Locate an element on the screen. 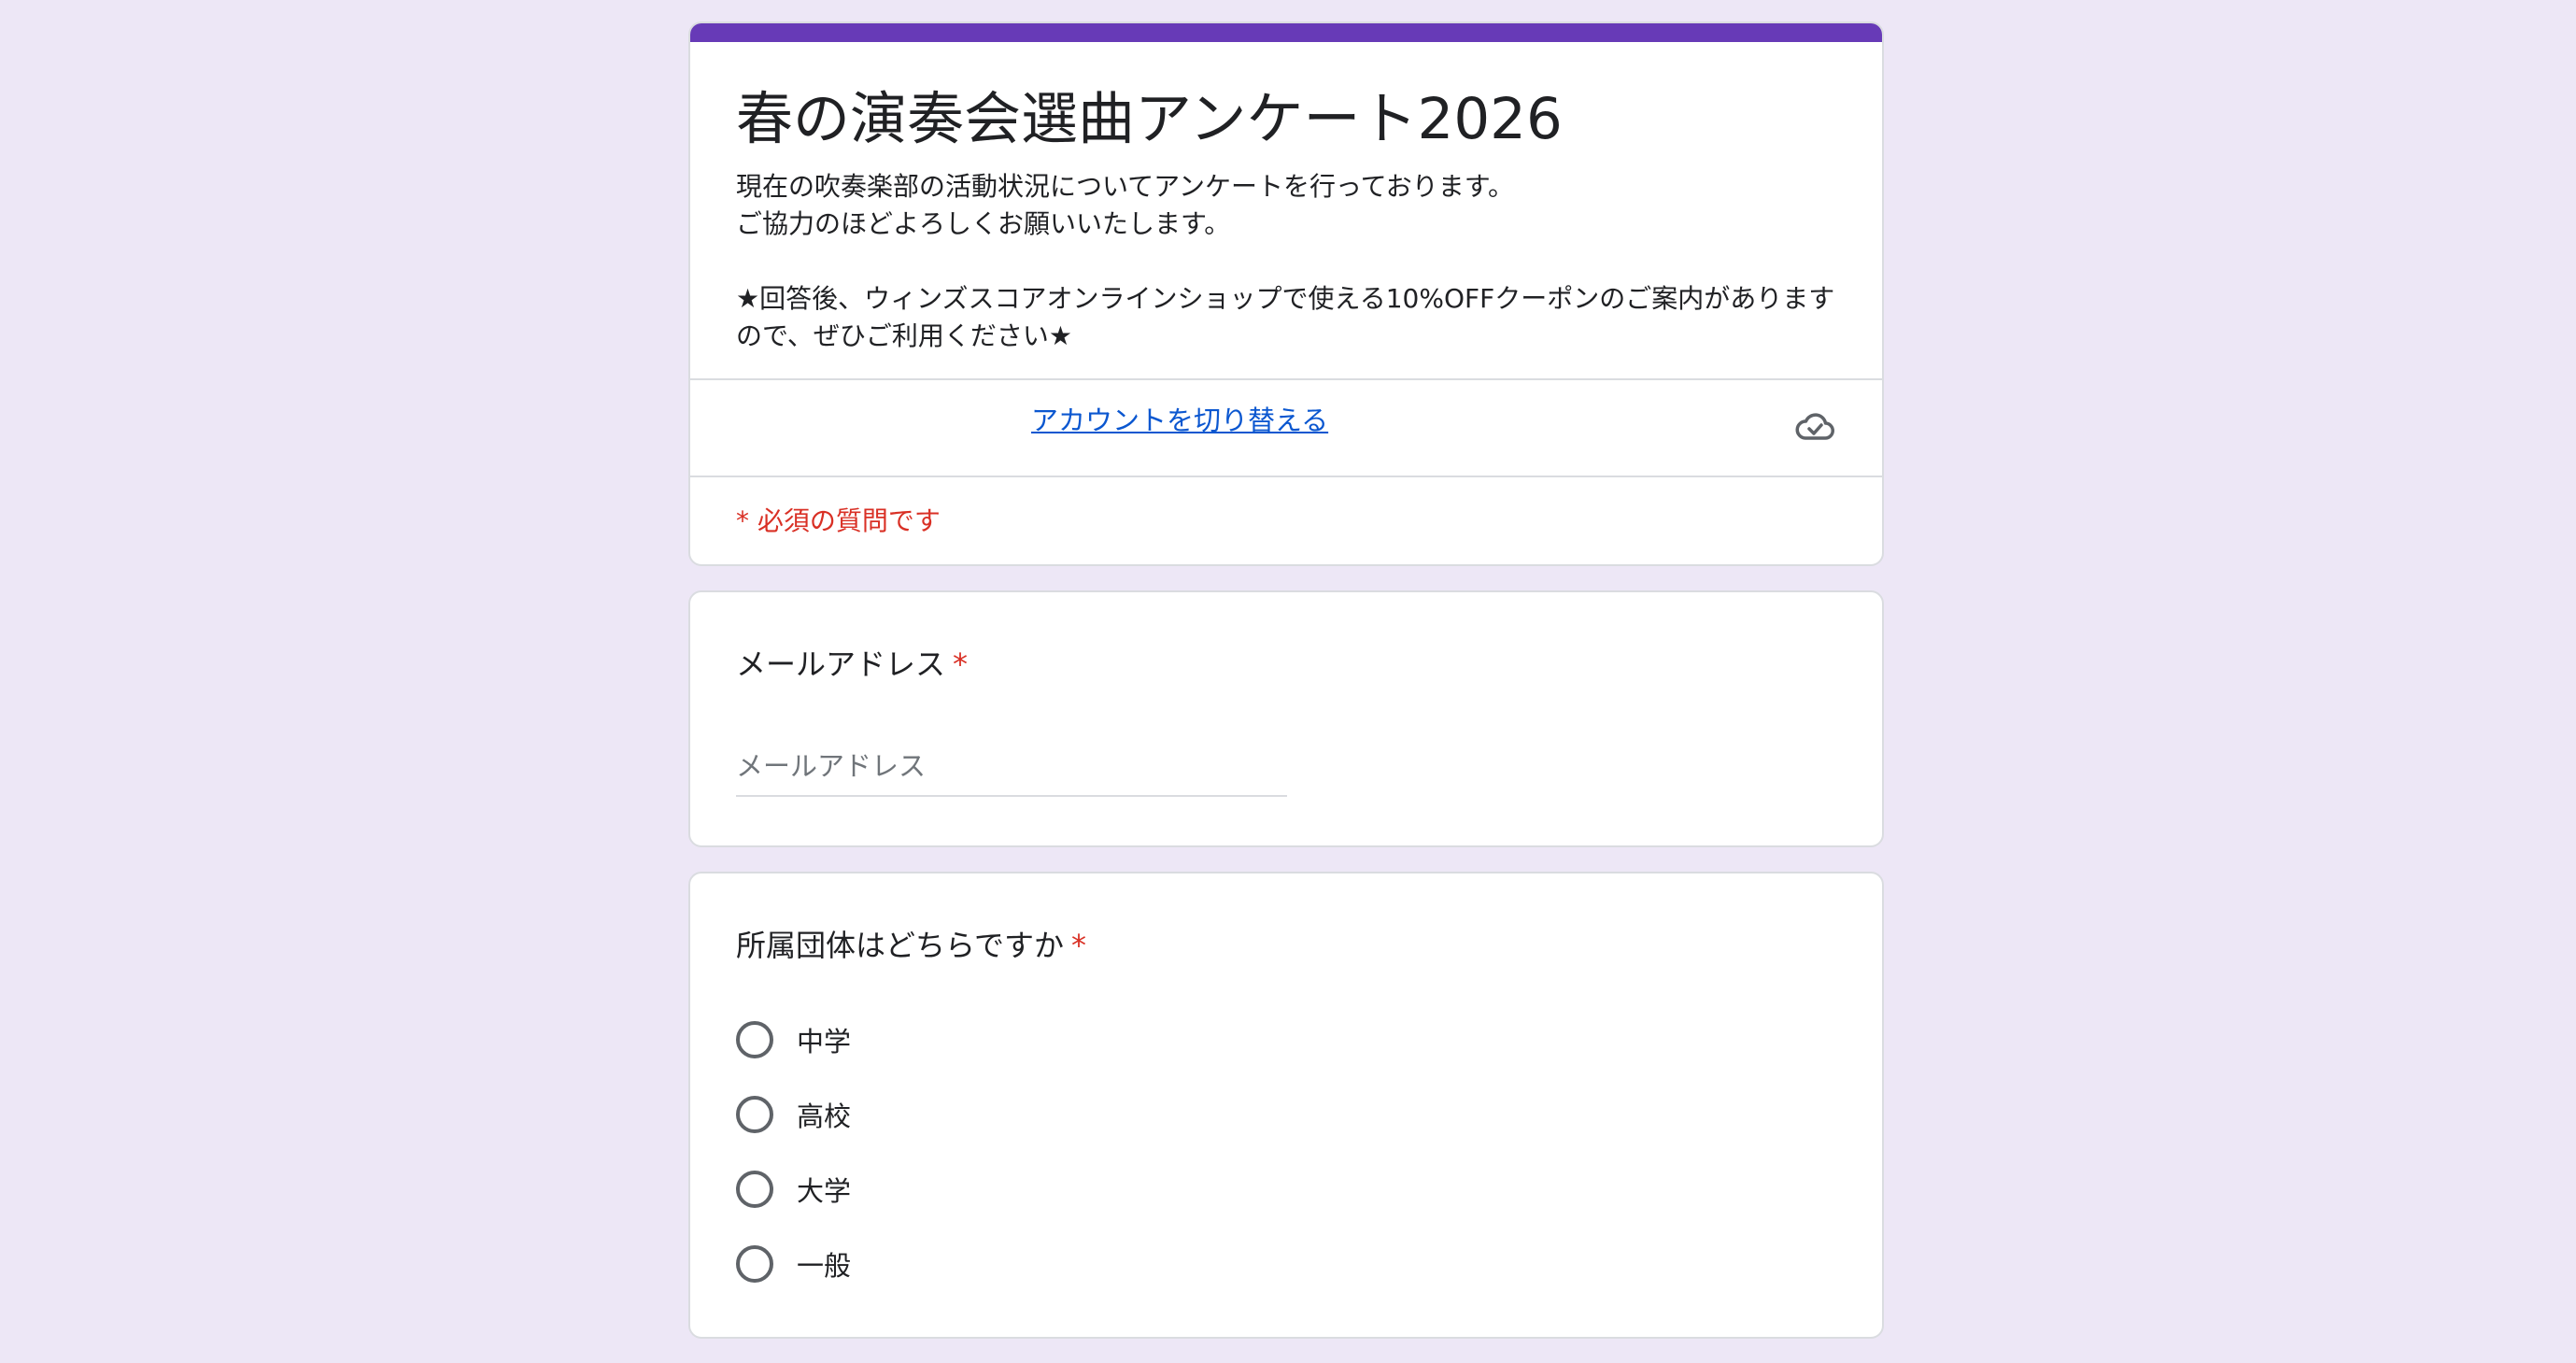  radio-group: 中学 高校 大学 一般 is located at coordinates (793, 1151).